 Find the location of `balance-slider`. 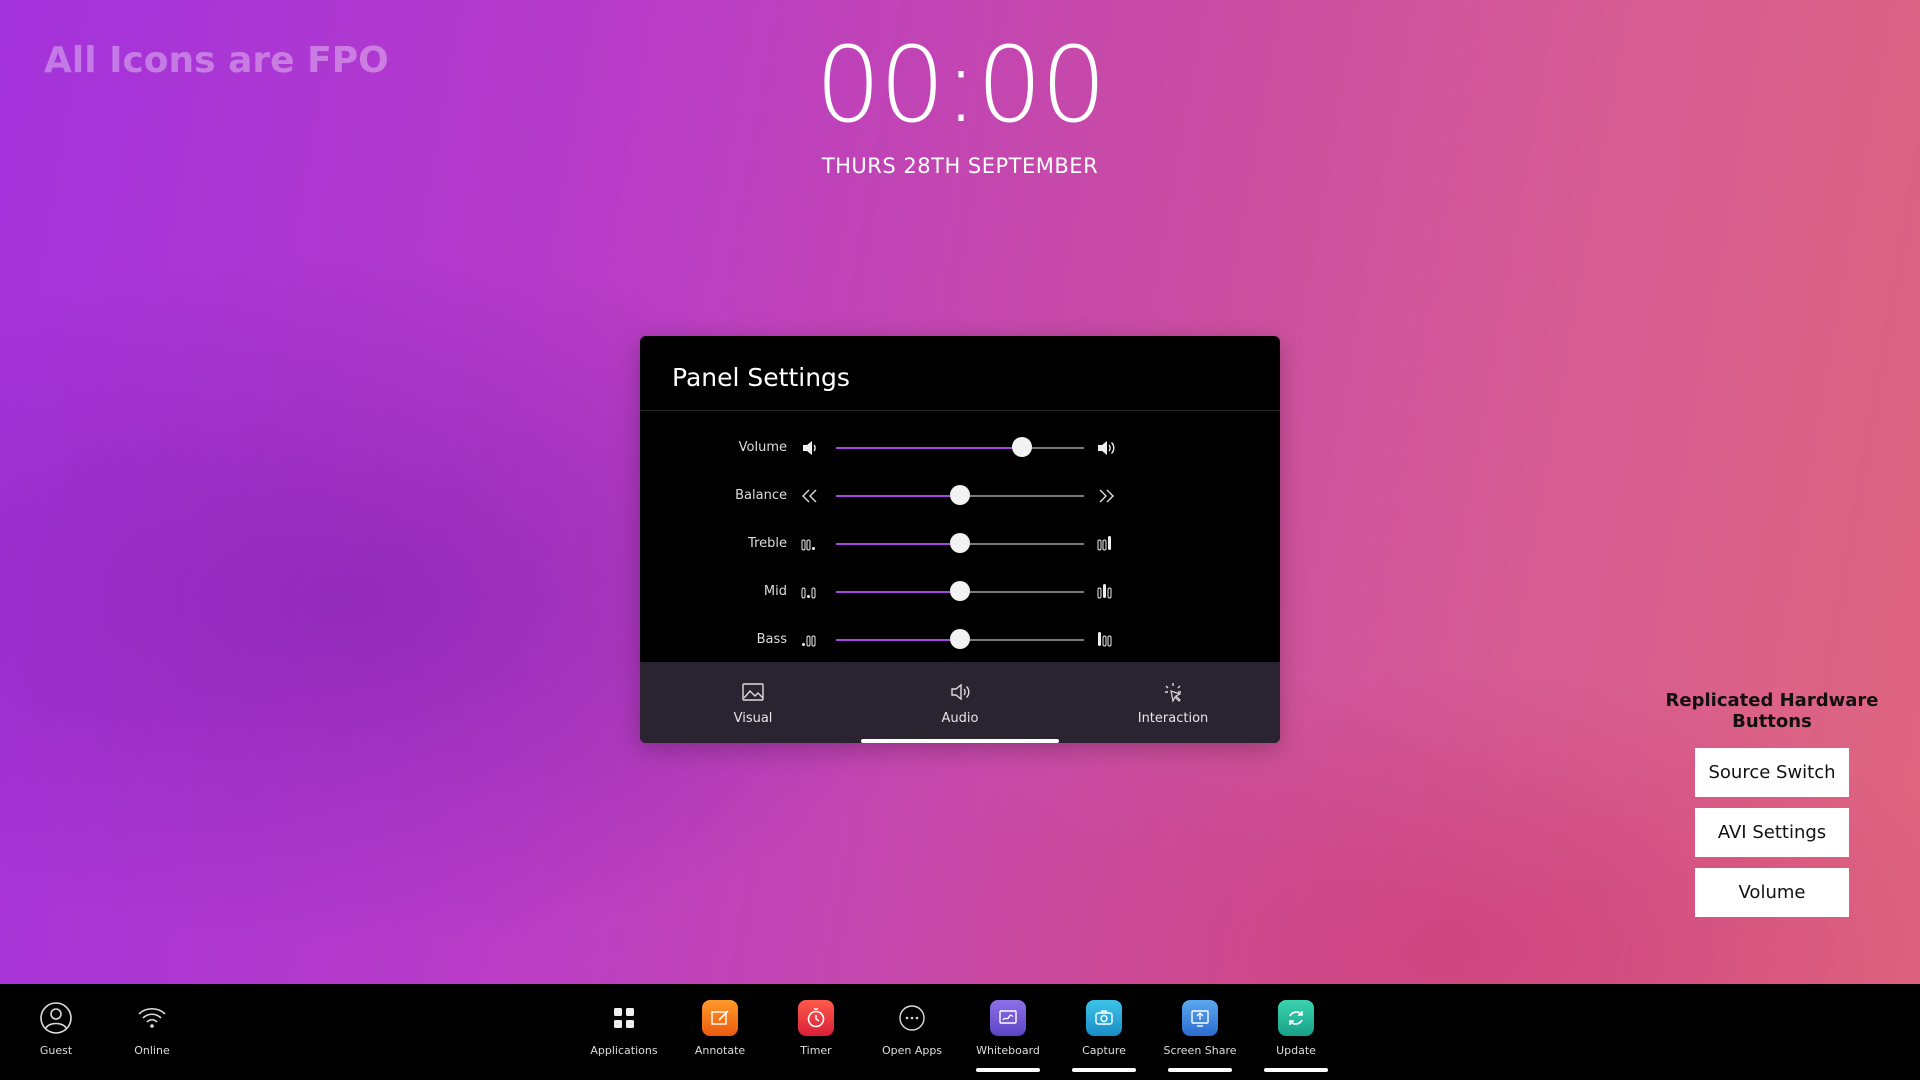

balance-slider is located at coordinates (960, 495).